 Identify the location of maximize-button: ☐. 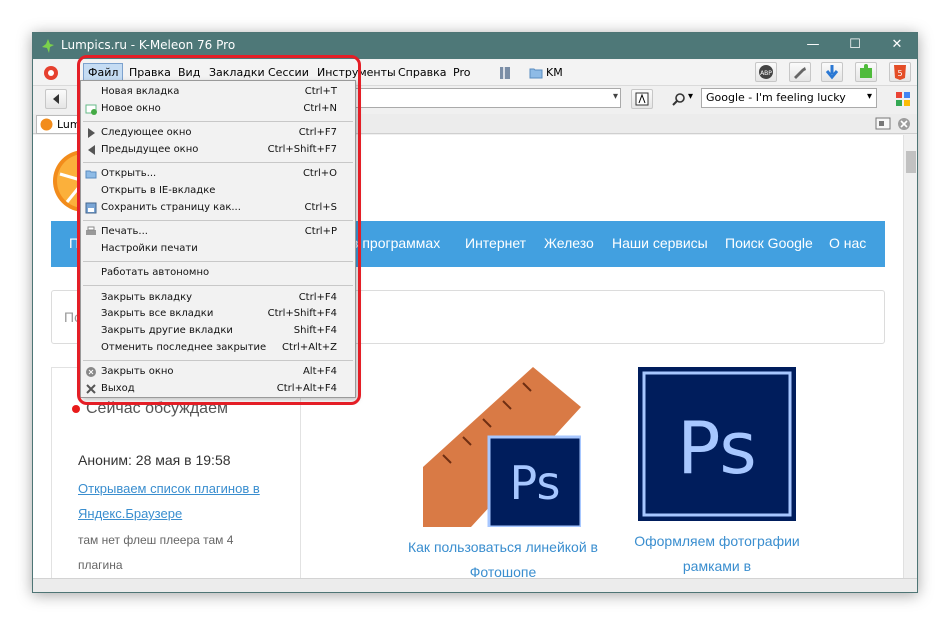
(855, 46).